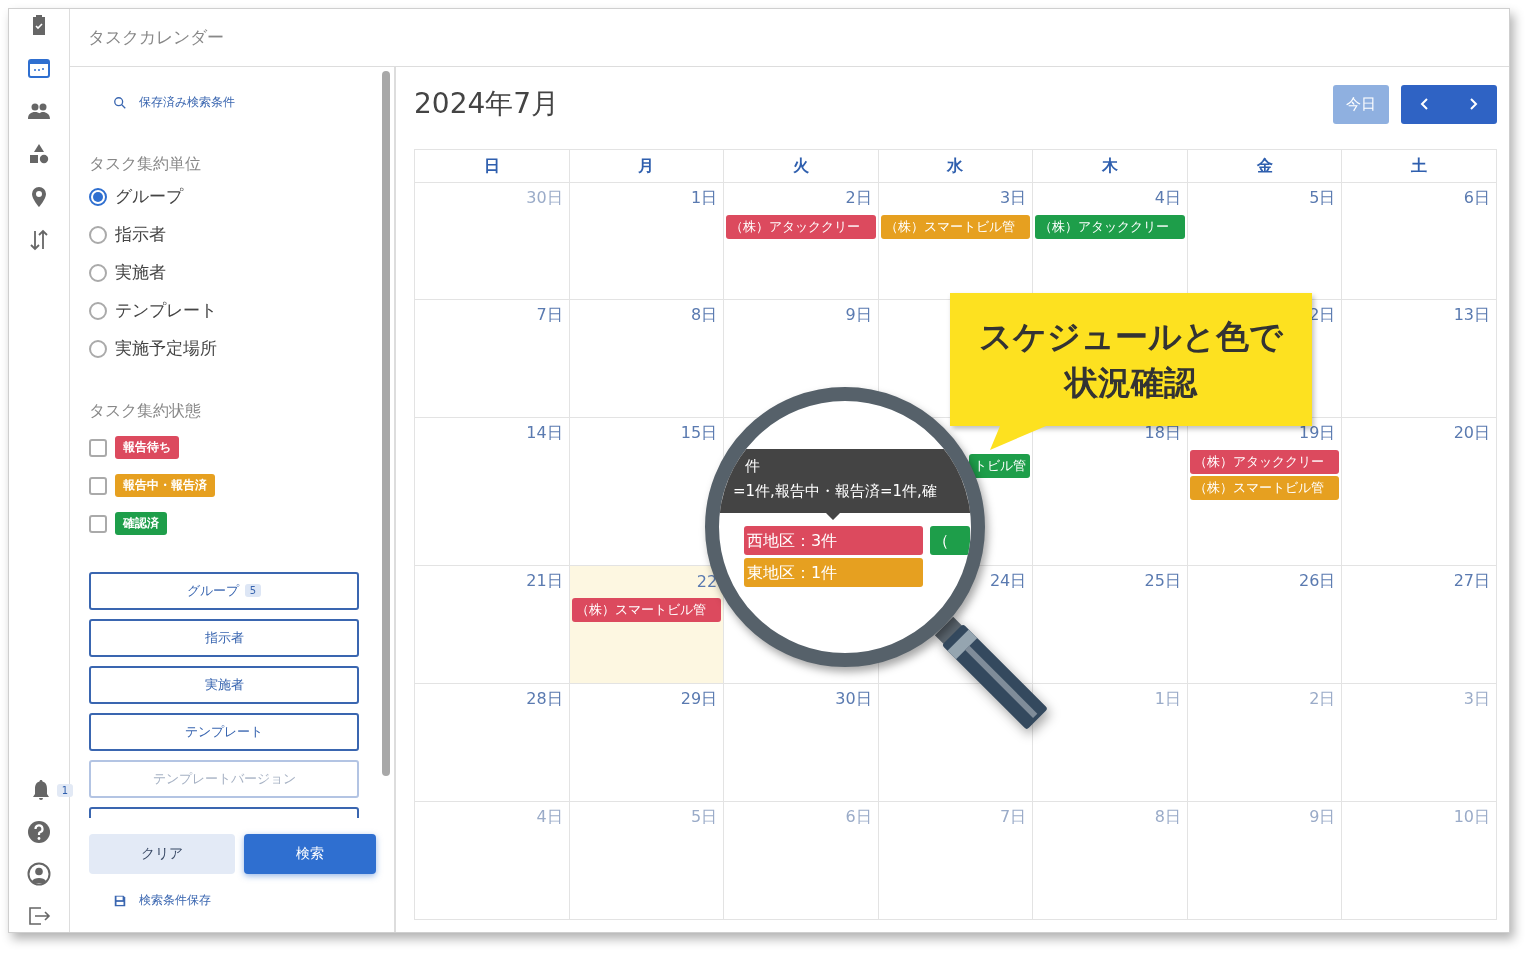  What do you see at coordinates (141, 523) in the screenshot?
I see `status-tag: 確認済` at bounding box center [141, 523].